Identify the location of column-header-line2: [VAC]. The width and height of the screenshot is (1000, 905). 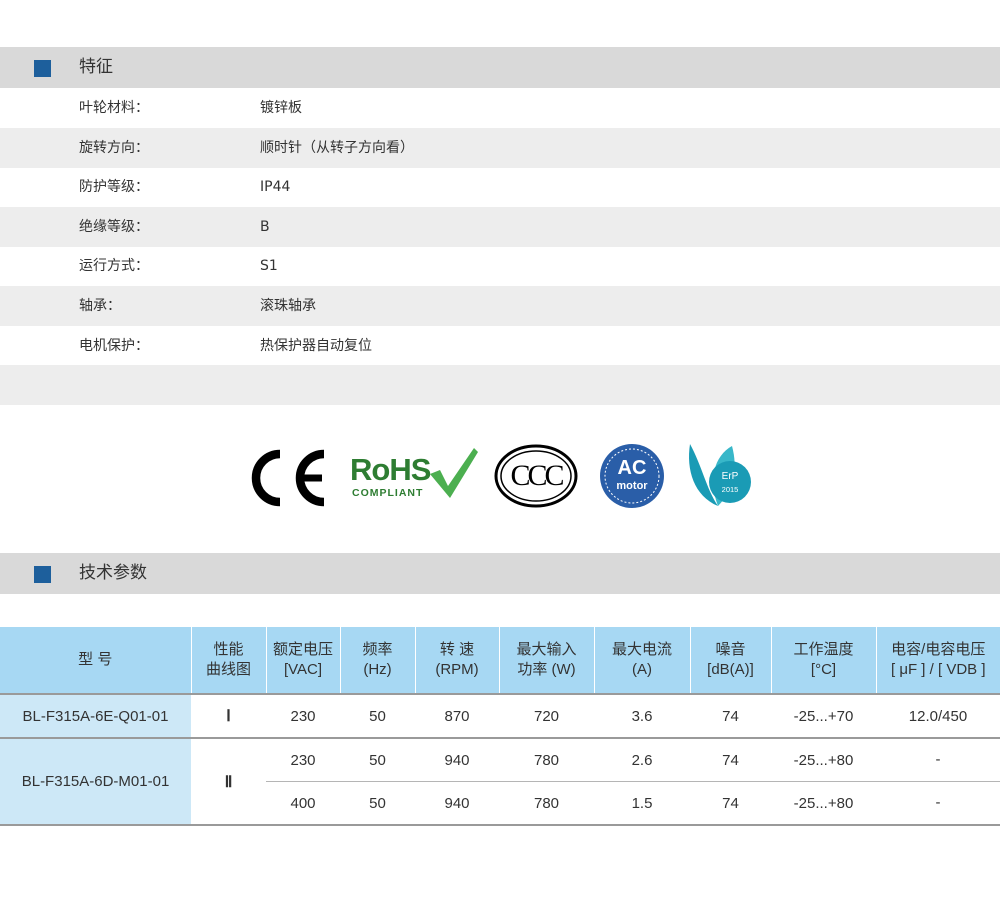
(303, 669).